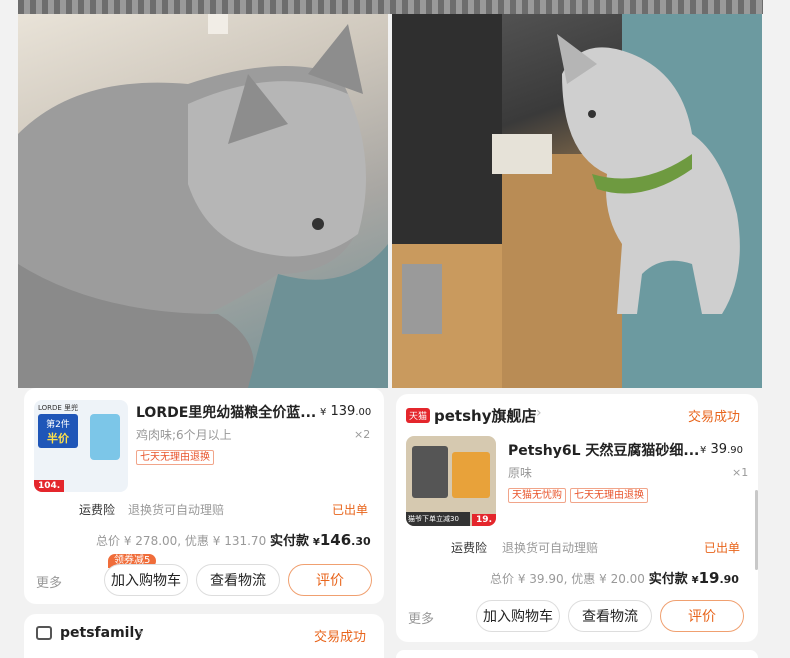  What do you see at coordinates (471, 475) in the screenshot?
I see `litter-box-right-icon` at bounding box center [471, 475].